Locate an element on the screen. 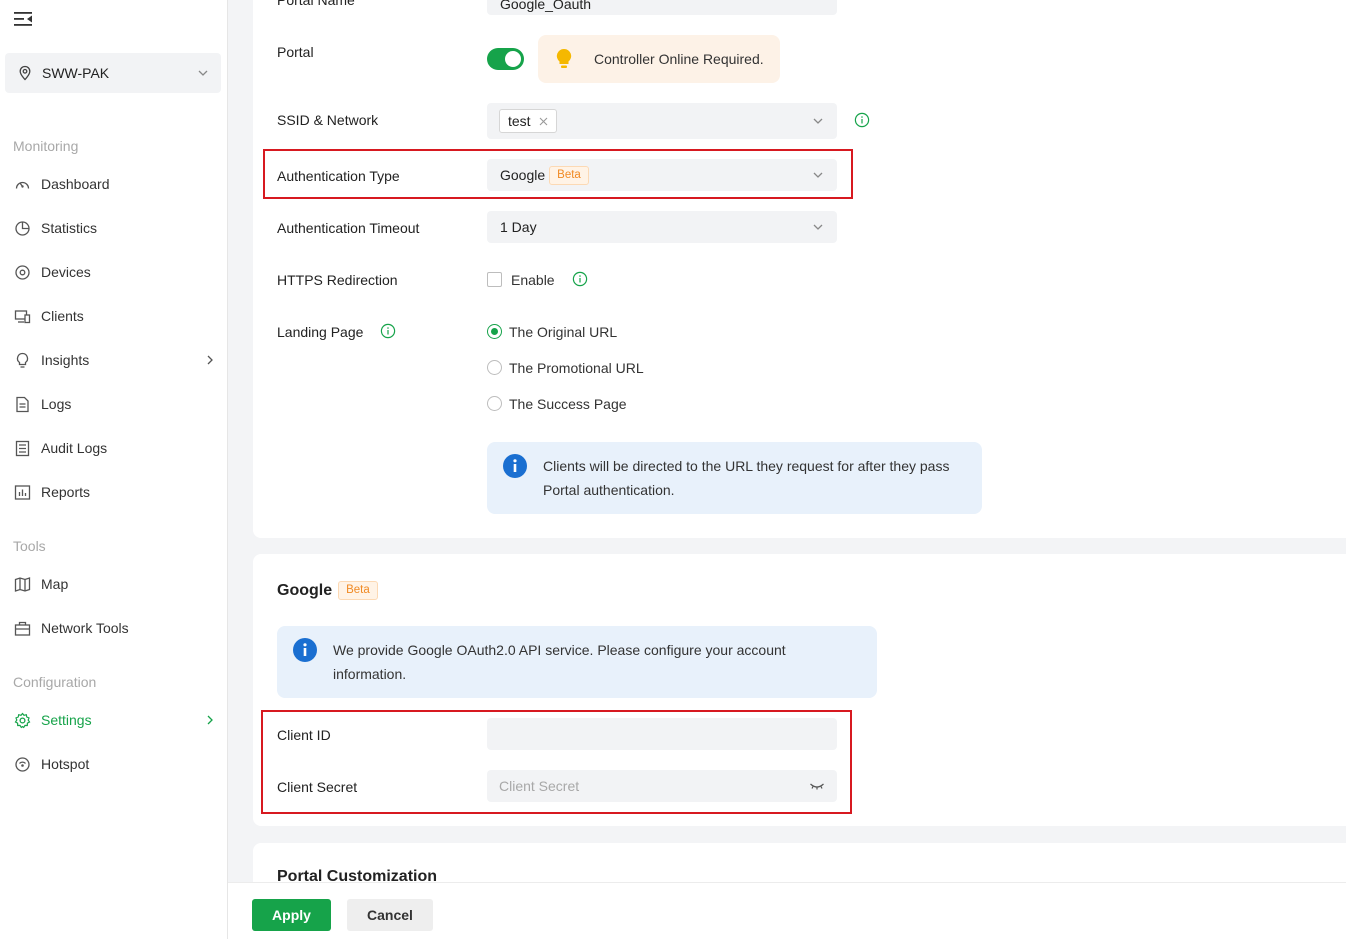 The width and height of the screenshot is (1346, 939). sidebar-item-insights: Insights is located at coordinates (114, 360).